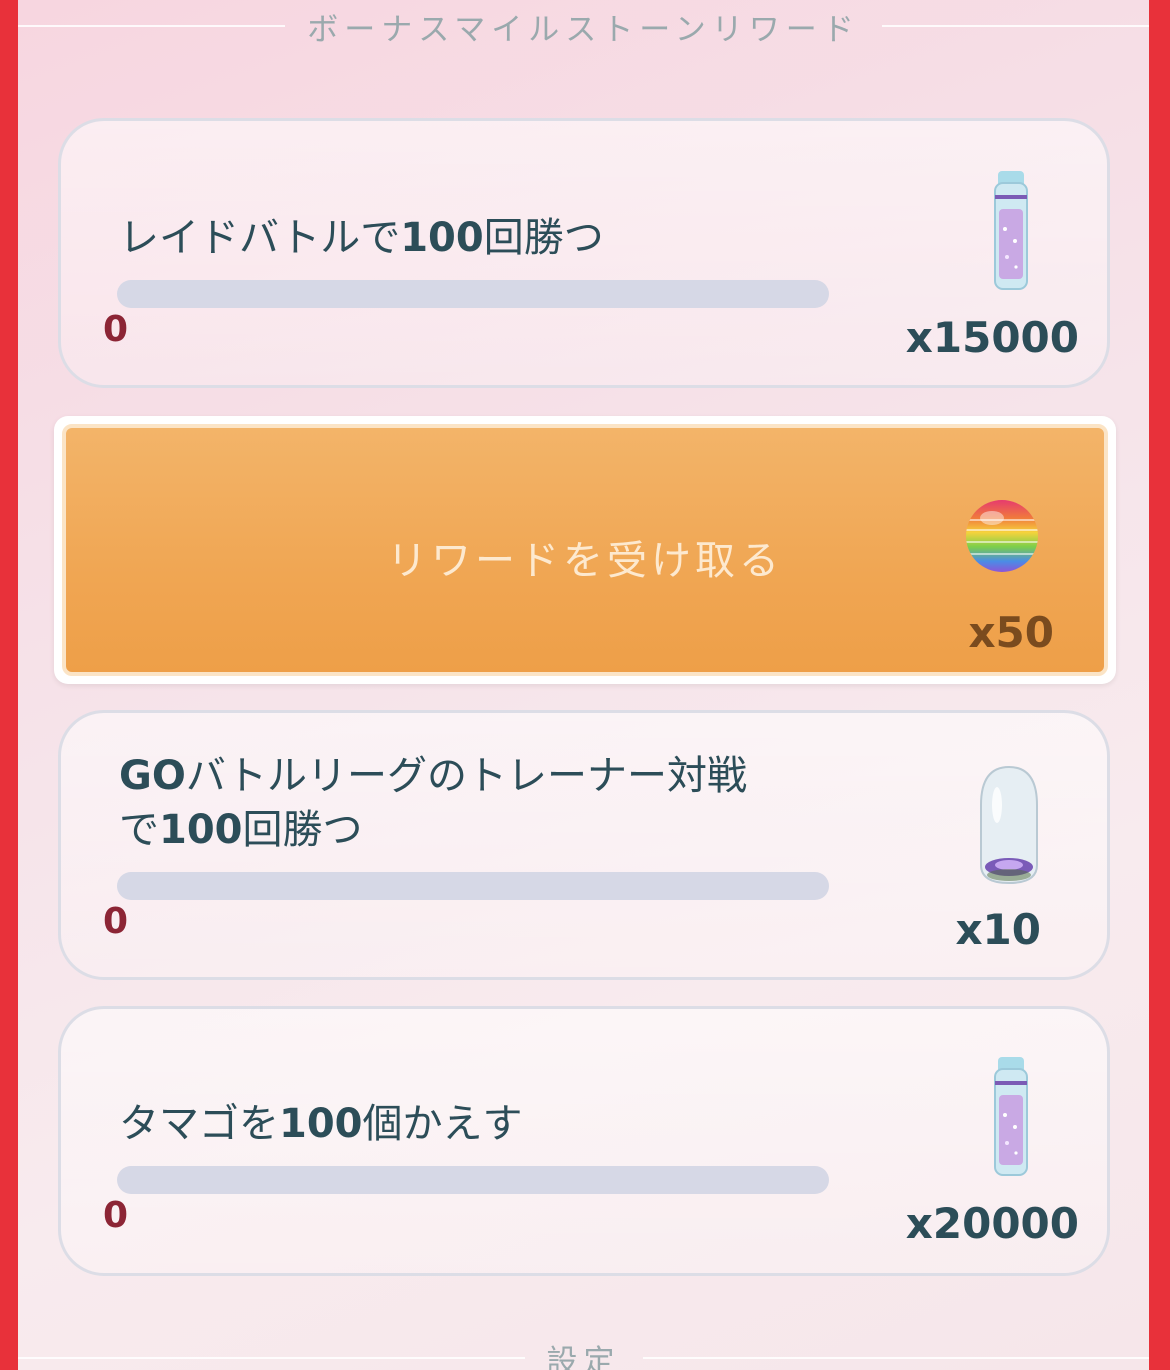 The height and width of the screenshot is (1370, 1170). Describe the element at coordinates (585, 561) in the screenshot. I see `claim-reward-label: リワードを受け取る` at that location.